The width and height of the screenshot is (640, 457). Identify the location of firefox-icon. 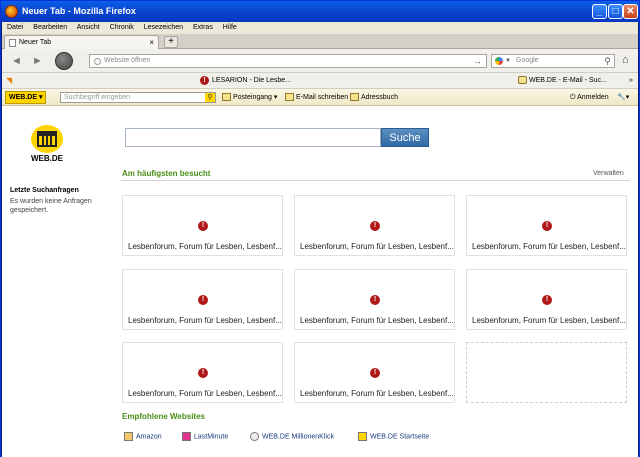
(11, 11).